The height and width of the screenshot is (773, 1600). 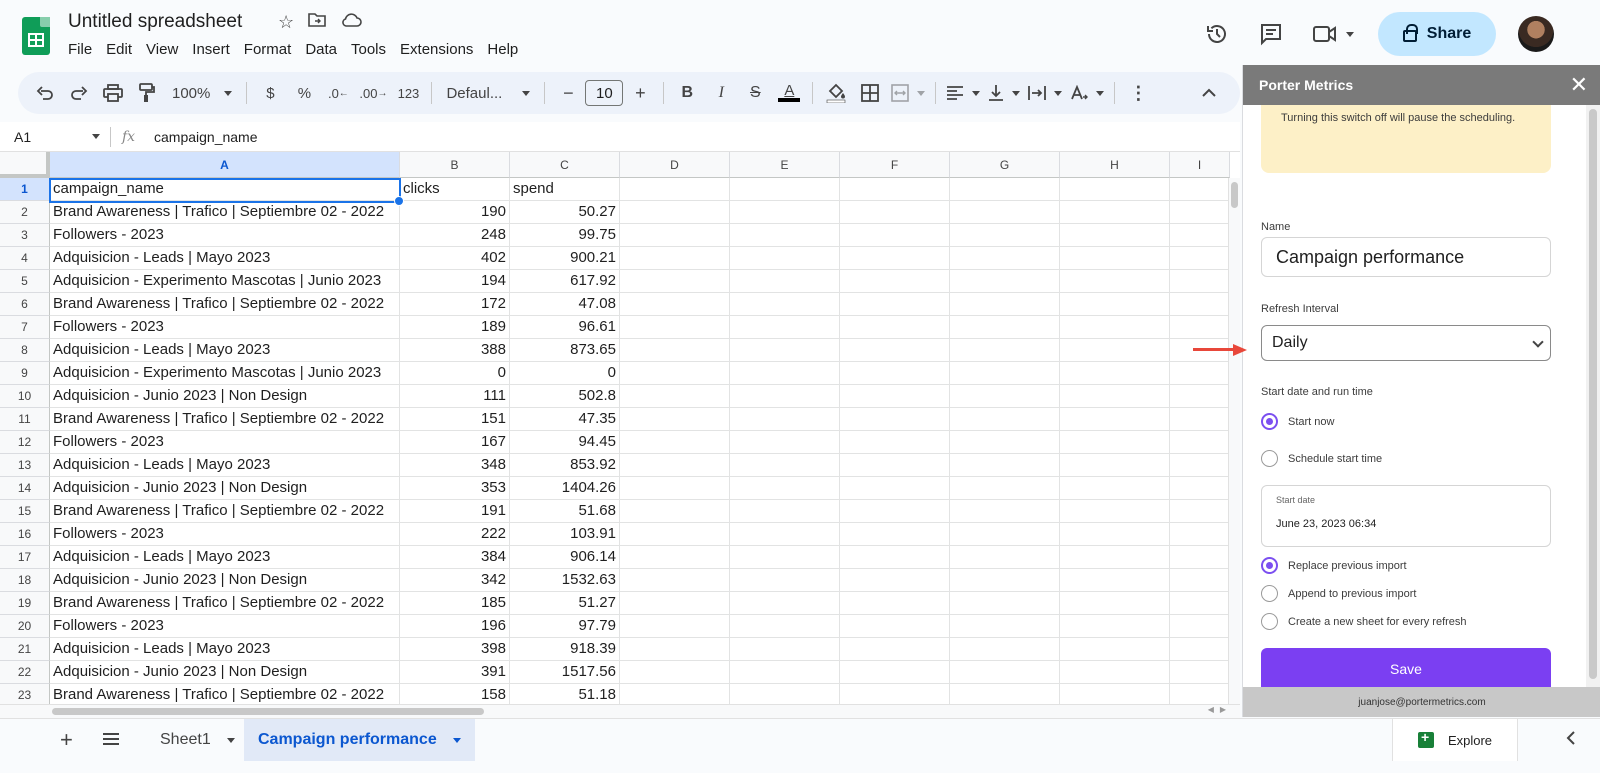 I want to click on text-rotation-icon, so click(x=1087, y=93).